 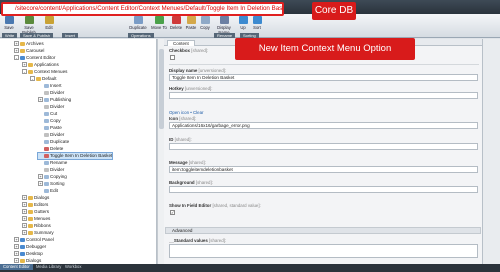 I want to click on edit-button: Edit, so click(x=49, y=23).